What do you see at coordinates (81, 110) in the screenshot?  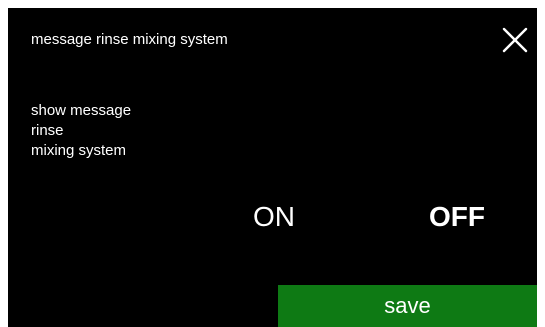 I see `description-line: show message` at bounding box center [81, 110].